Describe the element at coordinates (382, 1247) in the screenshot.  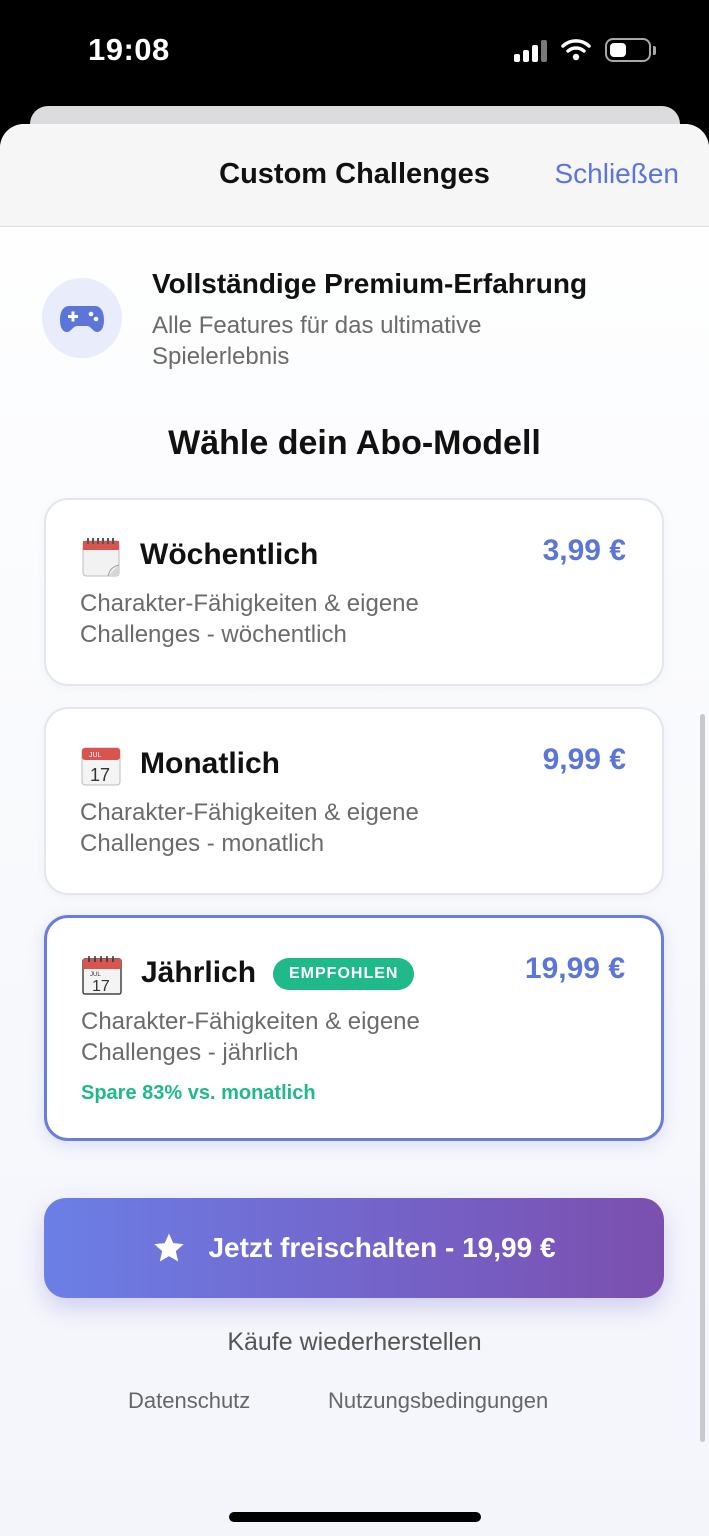
I see `unlock-button-label: Jetzt freischalten - 19,99 €` at that location.